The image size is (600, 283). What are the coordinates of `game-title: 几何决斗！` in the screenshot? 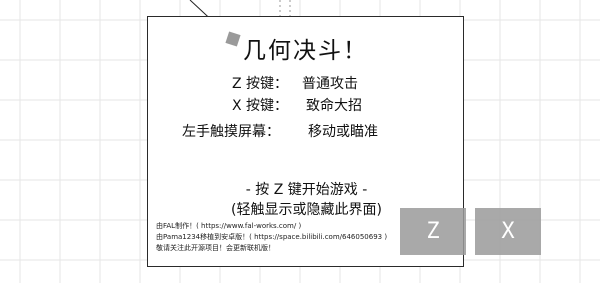 It's located at (305, 51).